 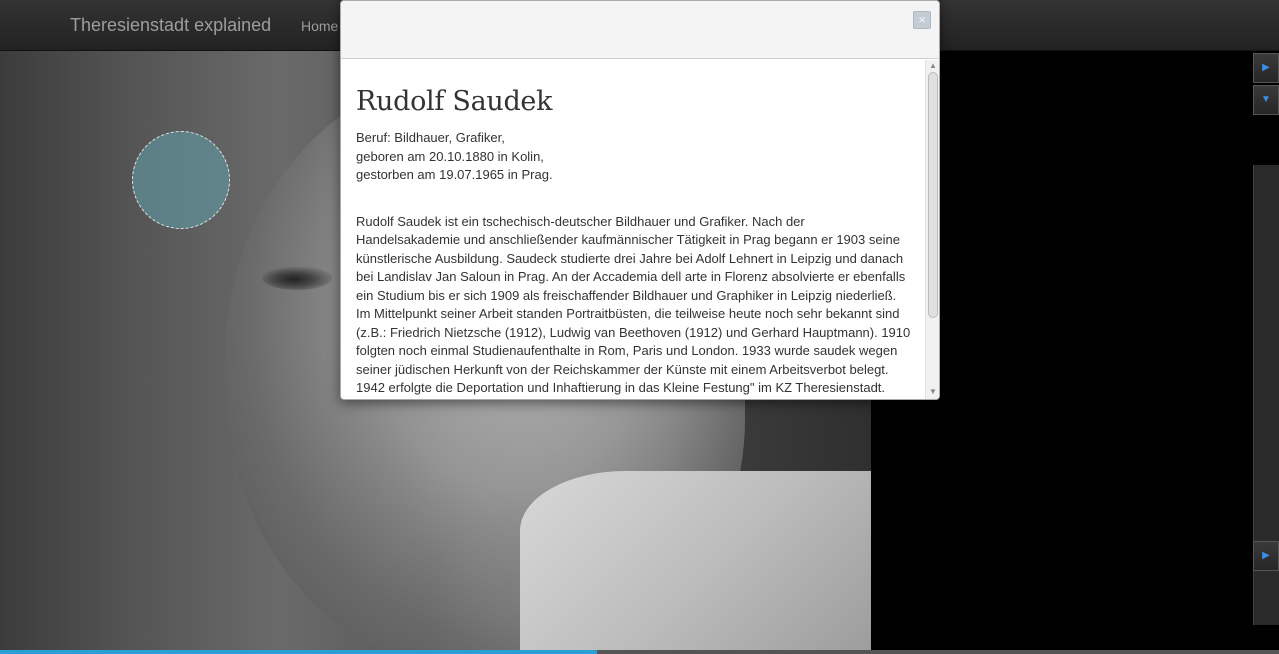 I want to click on photo-collar-shading, so click(x=695, y=560).